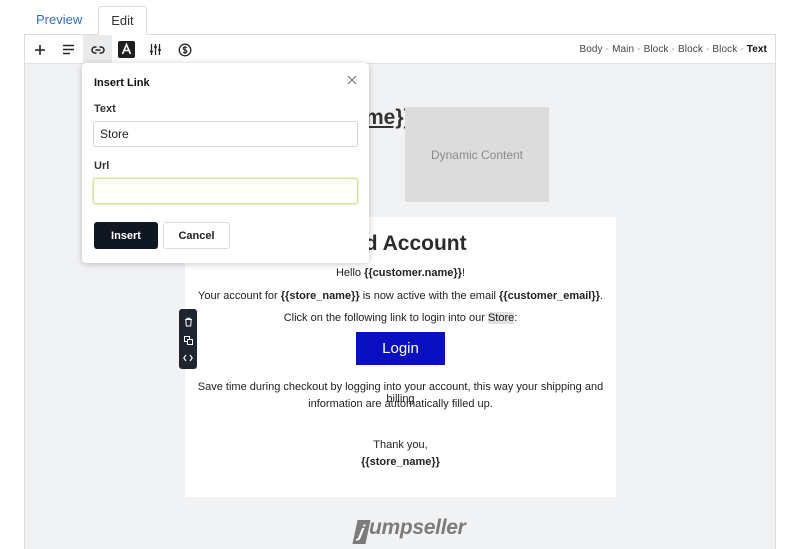 The height and width of the screenshot is (549, 800). I want to click on editor-tabs: Preview Edit, so click(85, 20).